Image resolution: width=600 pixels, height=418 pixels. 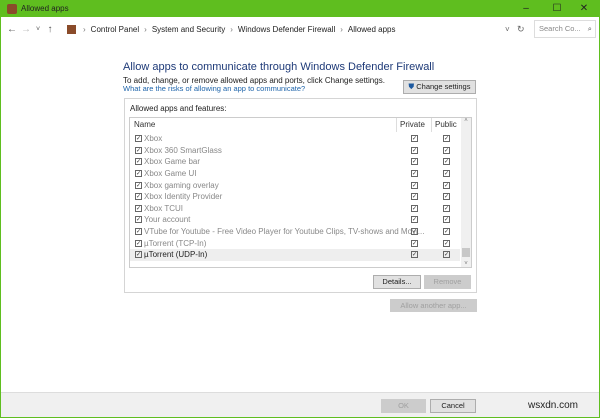 I want to click on app-row: ✓ Xbox TCUI ✓ ✓, so click(x=295, y=209).